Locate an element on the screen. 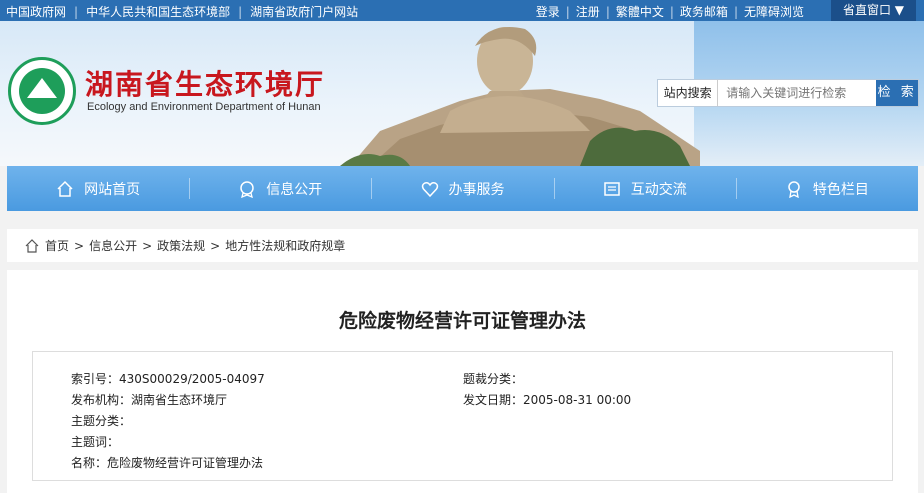 The width and height of the screenshot is (924, 493). site-title: 湖南省生态环境厅 is located at coordinates (205, 84).